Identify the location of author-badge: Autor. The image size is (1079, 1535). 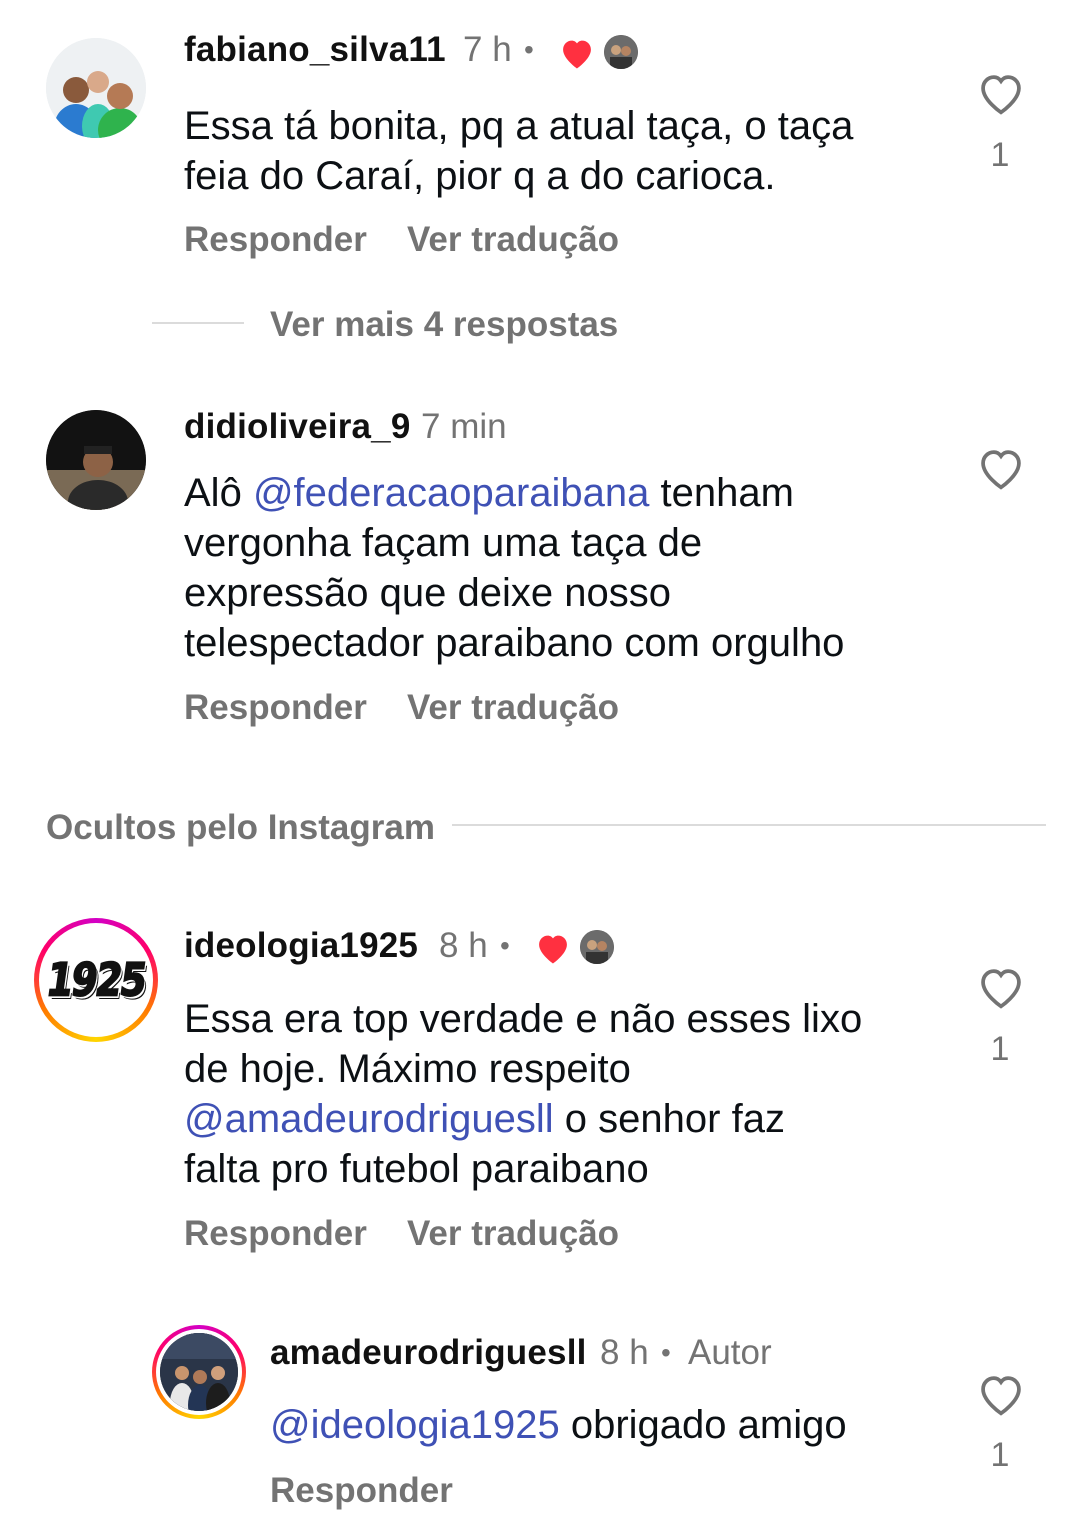
(730, 1352).